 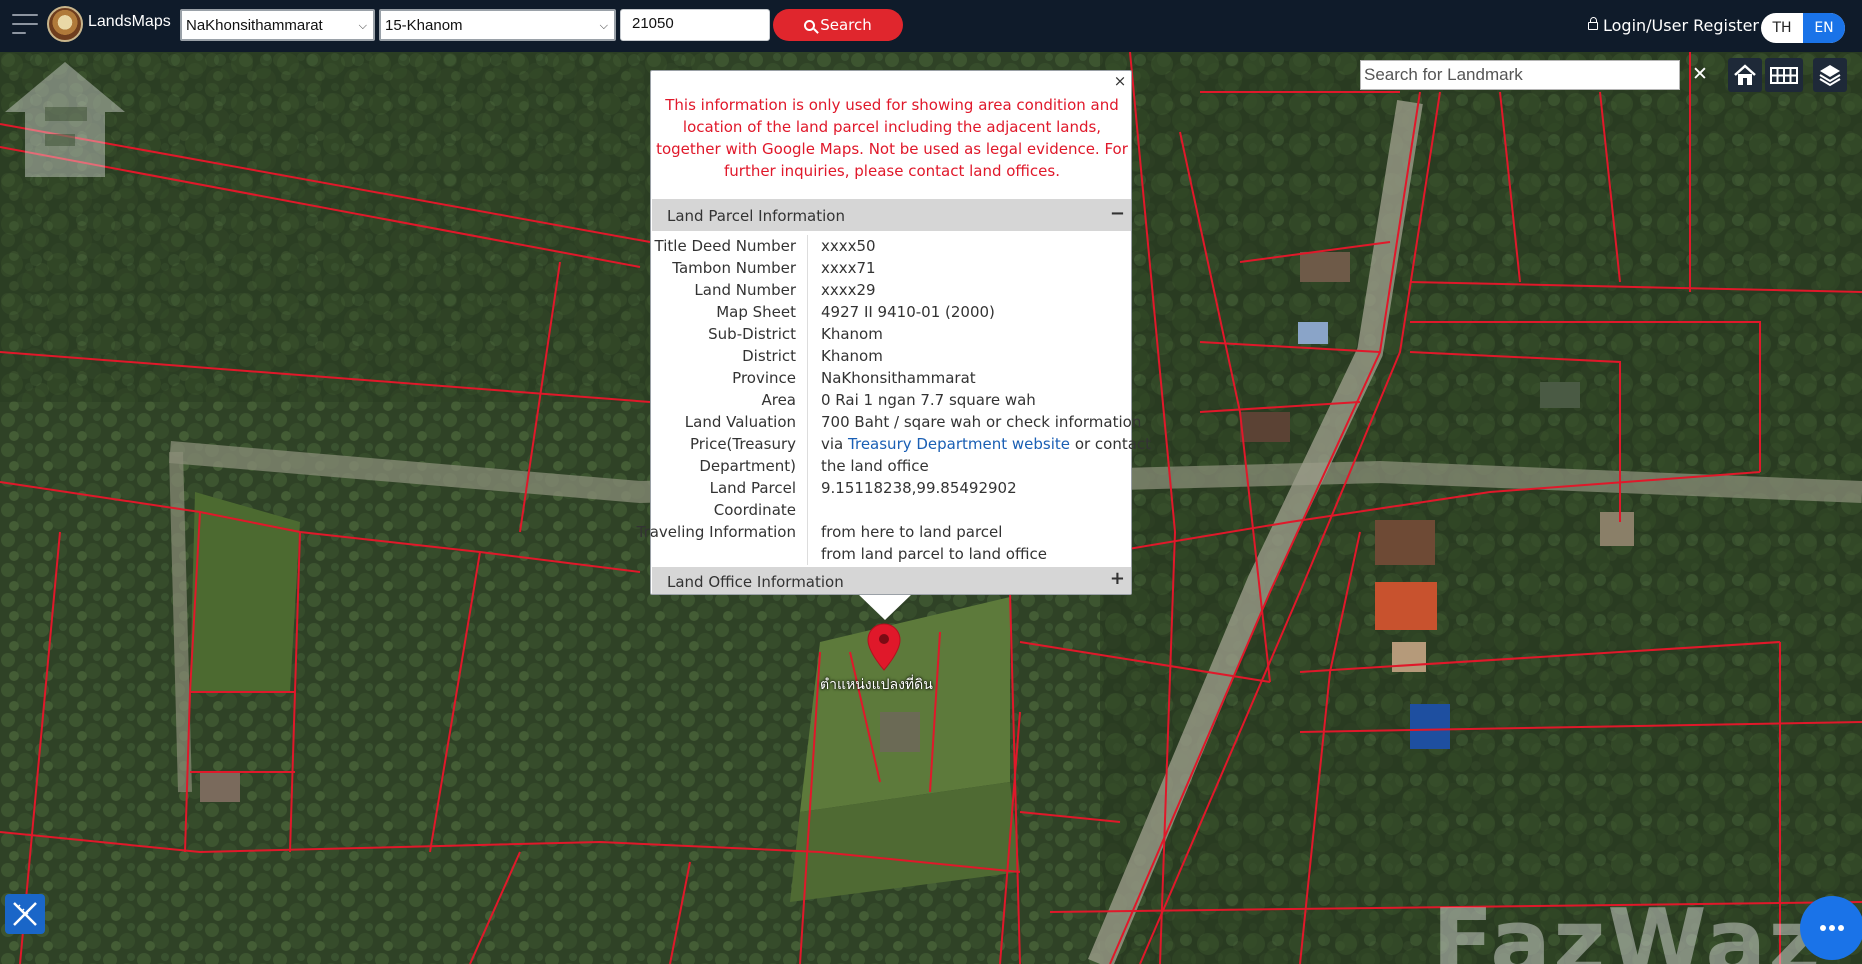 I want to click on fazwaz-logo, so click(x=65, y=119).